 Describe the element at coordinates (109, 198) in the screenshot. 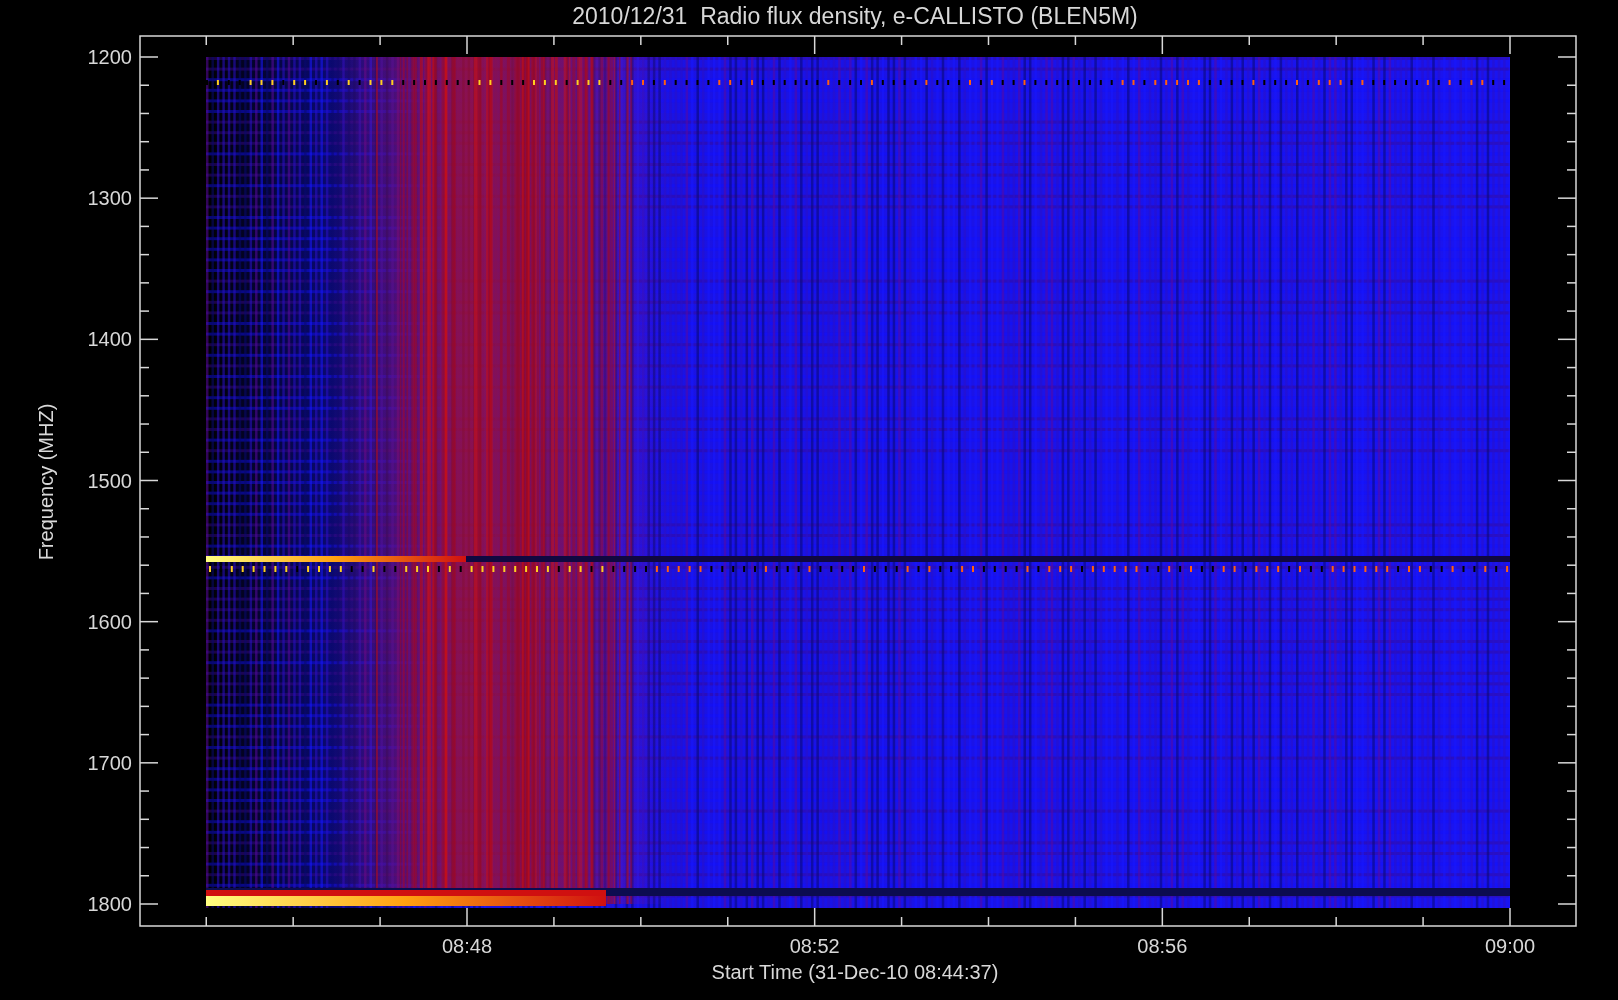

I see `tick-label: 1300` at that location.